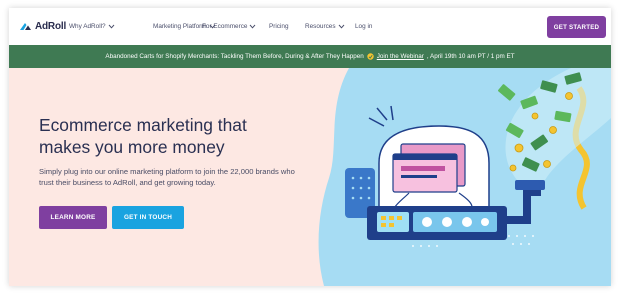  I want to click on browser-bar, so click(425, 157).